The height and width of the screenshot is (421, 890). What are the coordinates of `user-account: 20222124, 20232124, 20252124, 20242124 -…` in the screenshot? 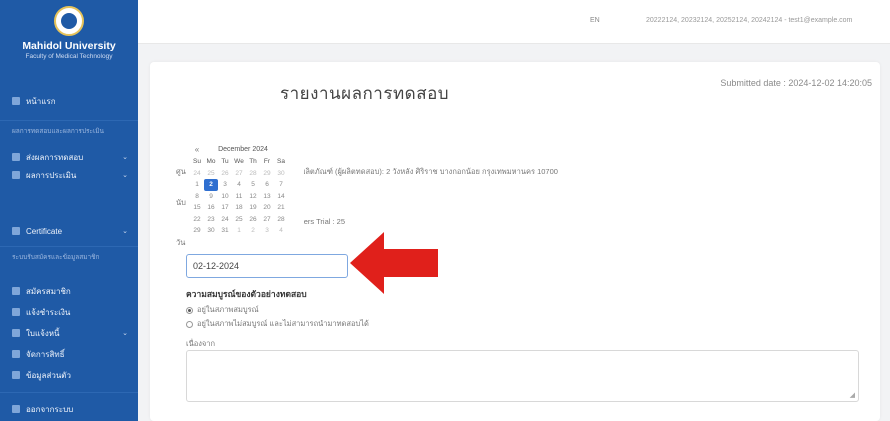 It's located at (749, 20).